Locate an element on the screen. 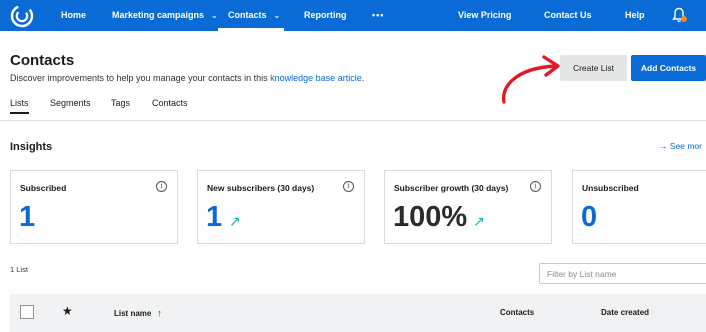 The image size is (706, 332). see-more-link: → See mor is located at coordinates (680, 146).